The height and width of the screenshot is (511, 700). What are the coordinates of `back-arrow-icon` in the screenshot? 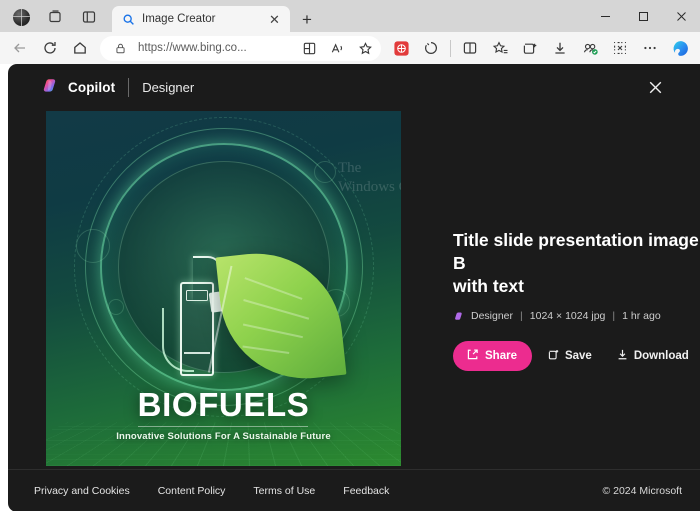 It's located at (20, 48).